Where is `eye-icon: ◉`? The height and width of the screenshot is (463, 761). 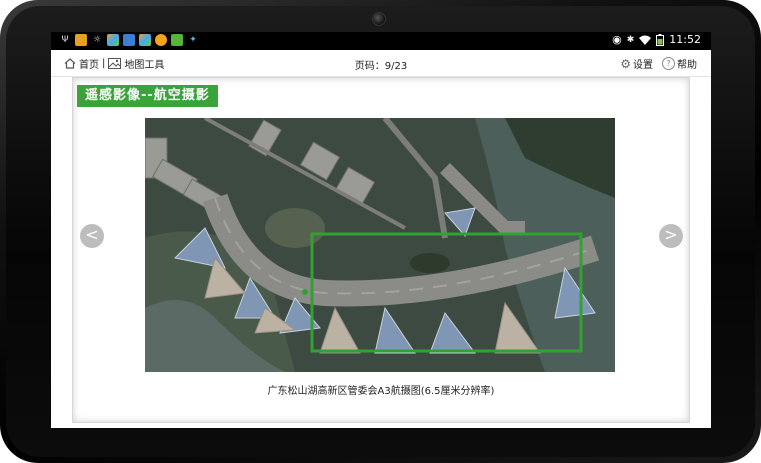
eye-icon: ◉ is located at coordinates (617, 39).